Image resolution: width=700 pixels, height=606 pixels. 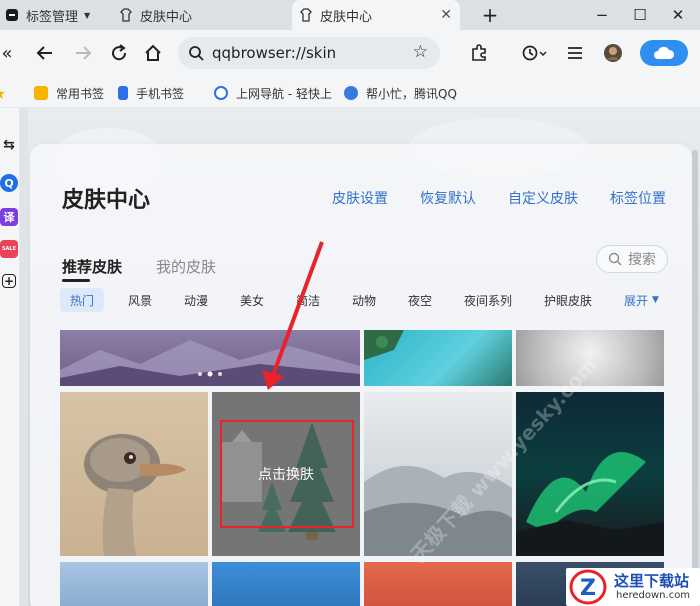 I want to click on bookmark-helper: 帮小忙，腾讯QQ, so click(x=404, y=93).